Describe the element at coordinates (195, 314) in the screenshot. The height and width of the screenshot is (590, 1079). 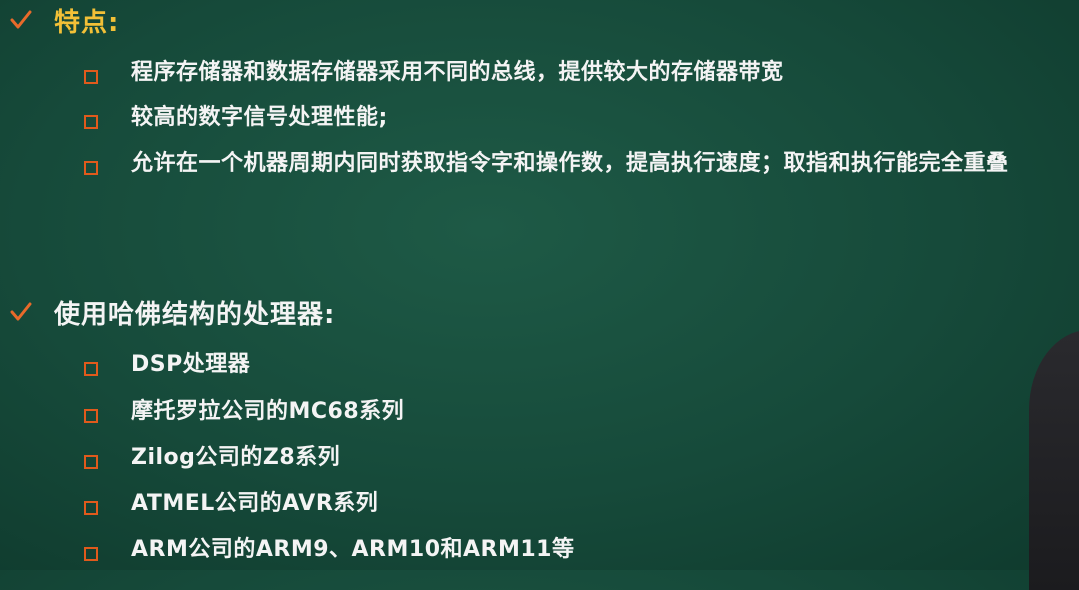
I see `processors-title: 使用哈佛结构的处理器:` at that location.